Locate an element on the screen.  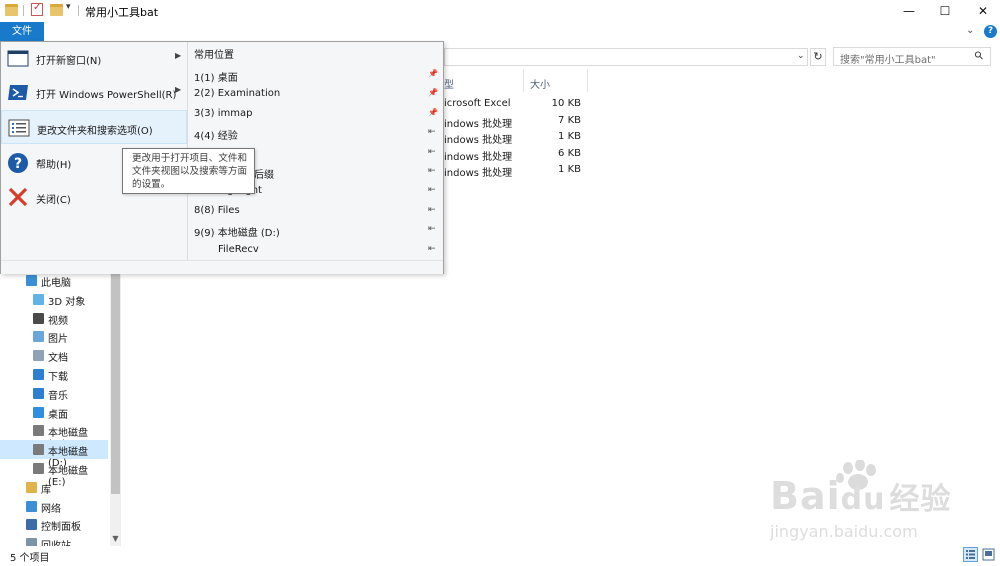
frequent-place-label: 1(1) 桌面 is located at coordinates (216, 78).